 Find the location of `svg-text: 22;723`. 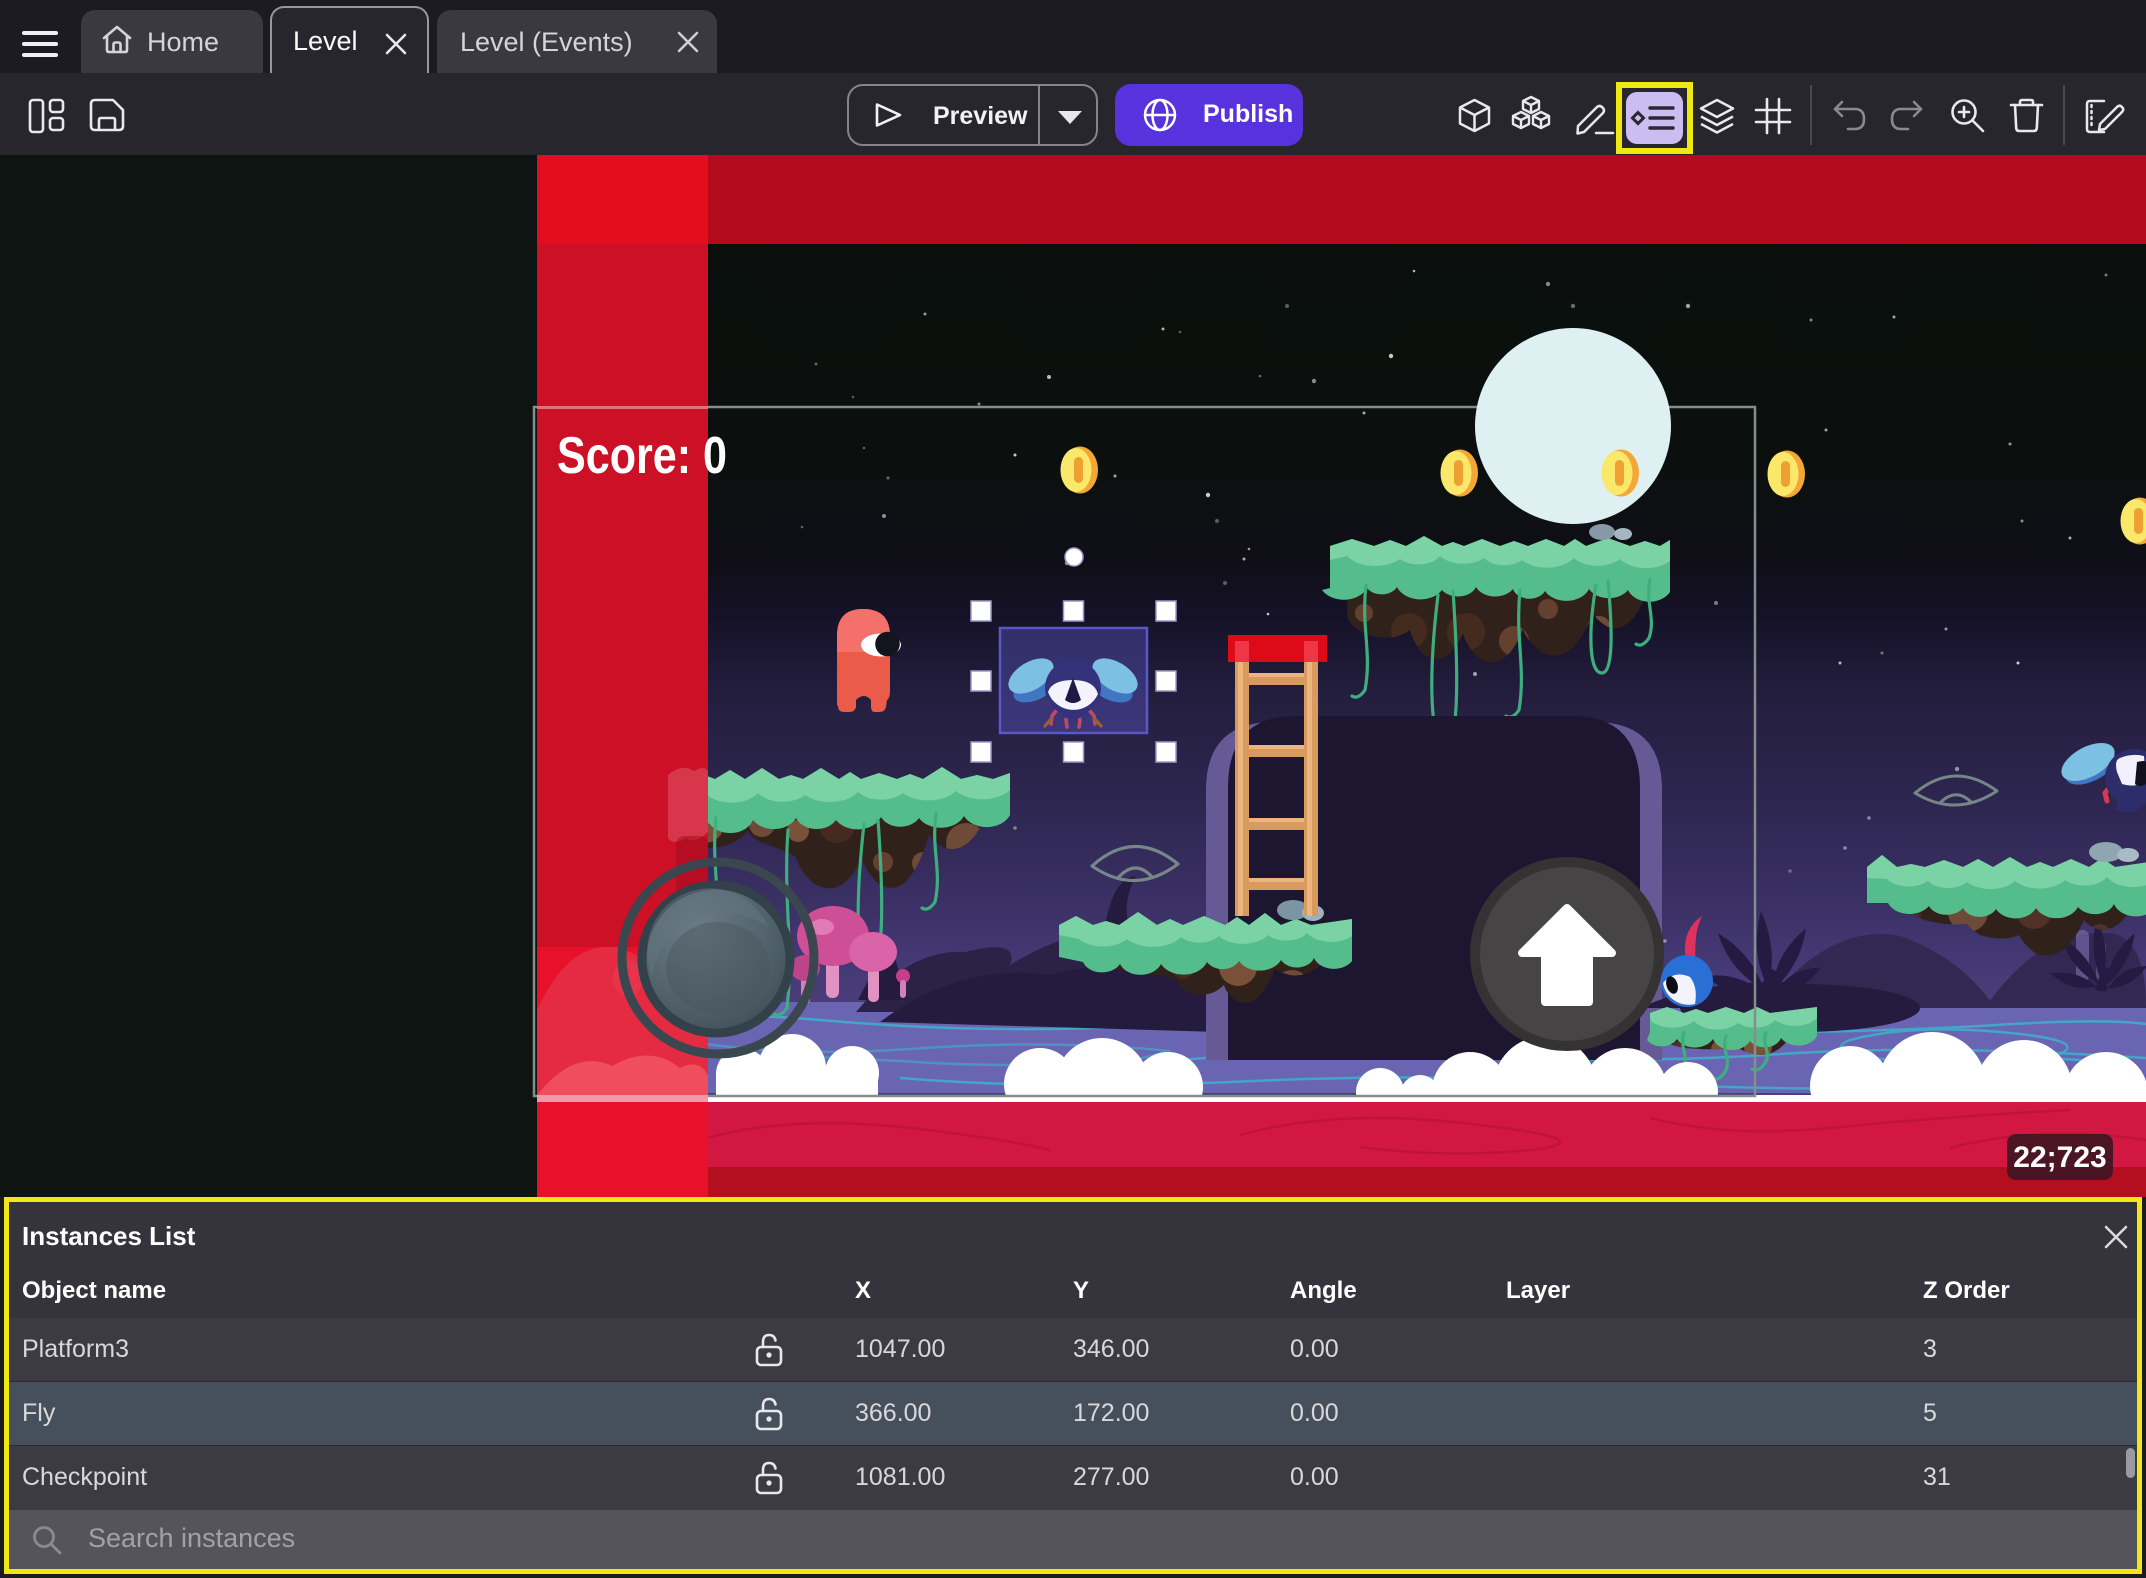

svg-text: 22;723 is located at coordinates (2059, 1157).